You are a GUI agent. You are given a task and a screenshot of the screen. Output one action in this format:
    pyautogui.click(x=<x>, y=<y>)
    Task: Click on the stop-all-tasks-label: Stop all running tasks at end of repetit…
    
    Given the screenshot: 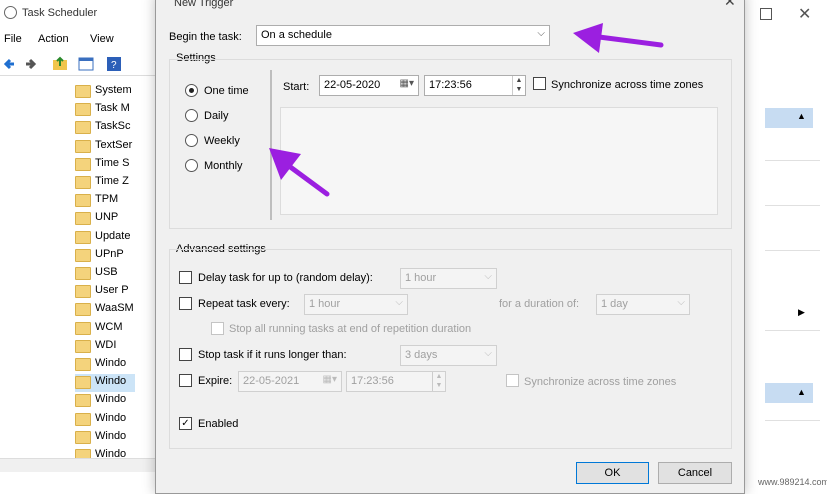 What is the action you would take?
    pyautogui.click(x=350, y=329)
    